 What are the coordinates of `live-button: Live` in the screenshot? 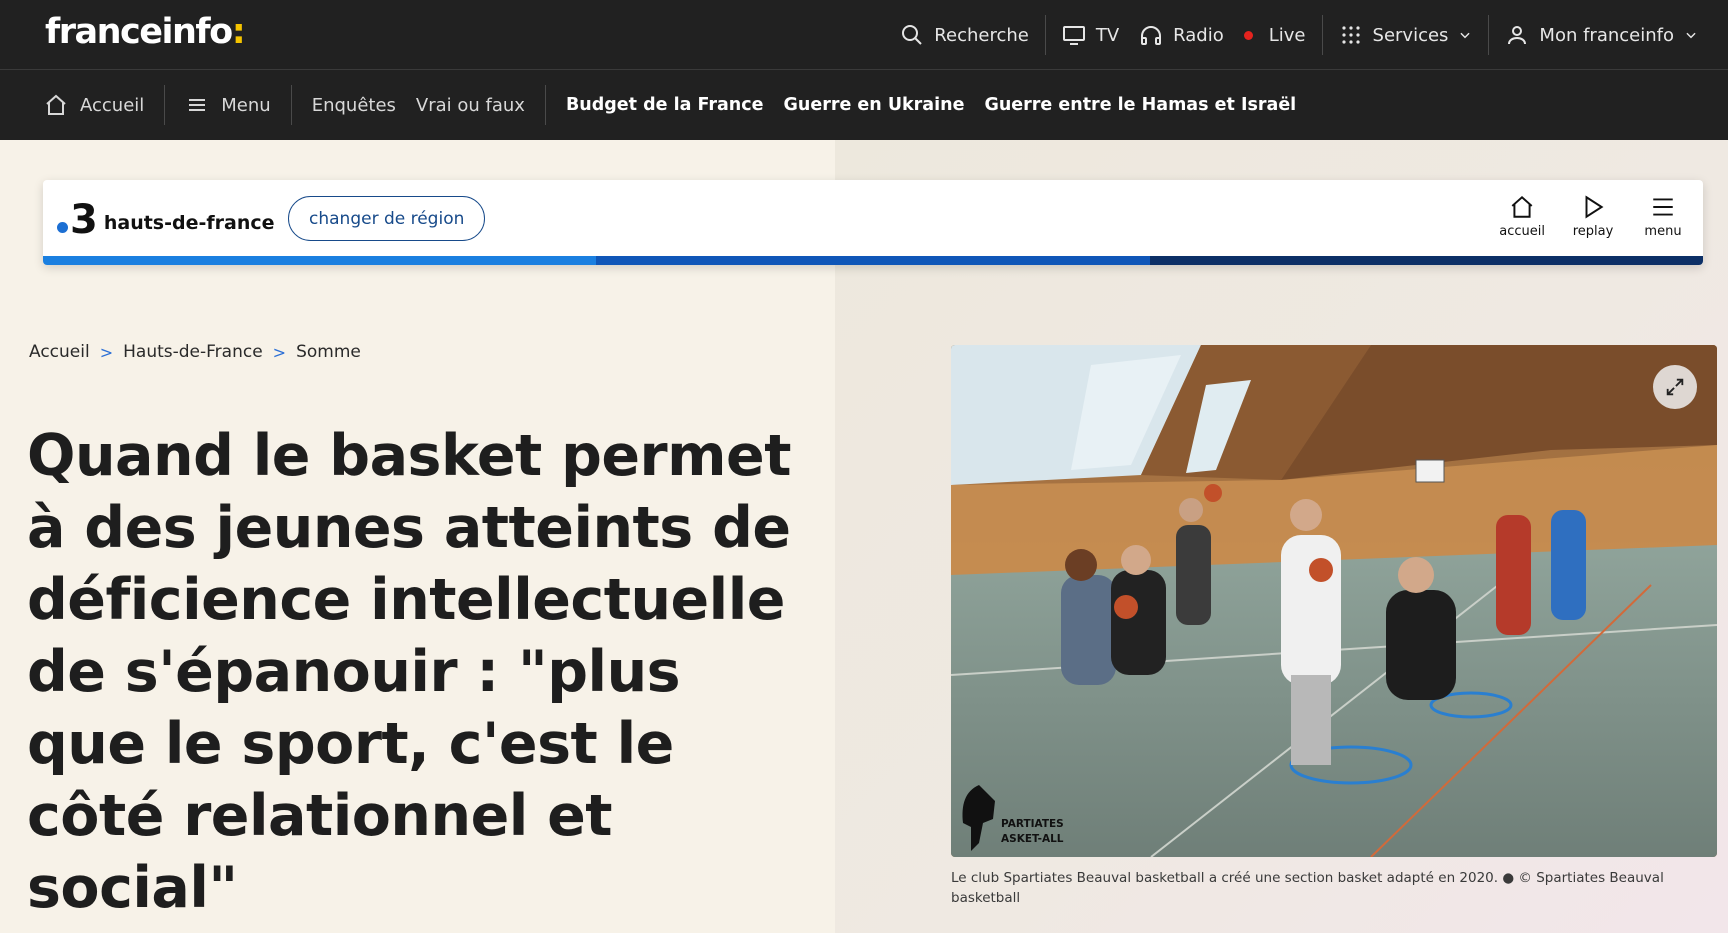 It's located at (1275, 35).